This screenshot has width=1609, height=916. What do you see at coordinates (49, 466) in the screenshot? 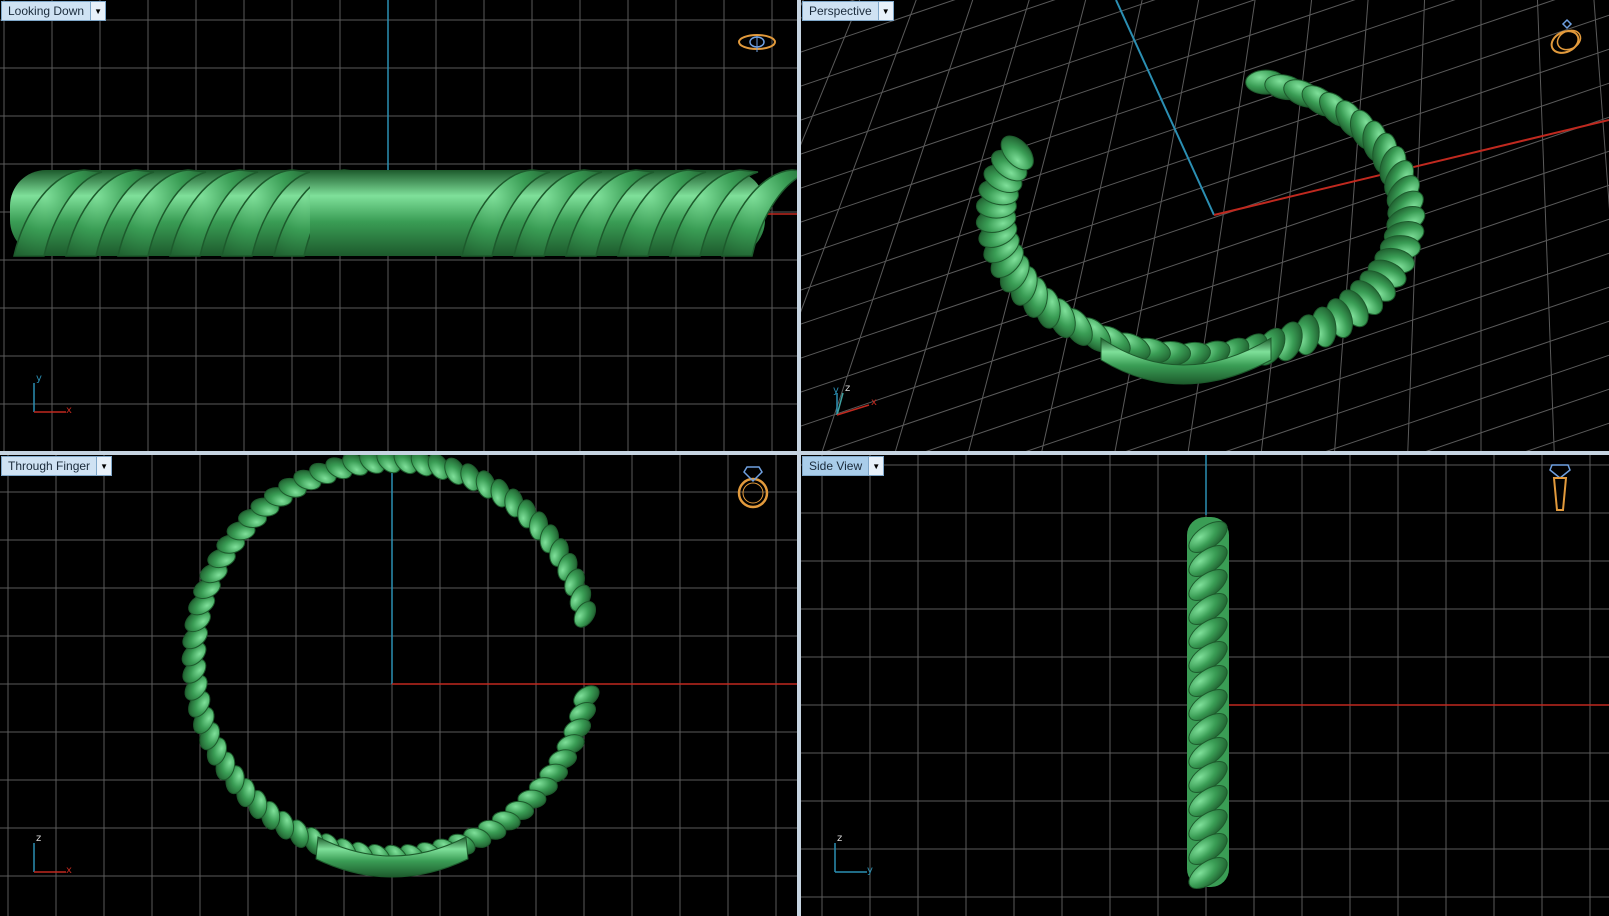
I see `viewport-title: Through Finger` at bounding box center [49, 466].